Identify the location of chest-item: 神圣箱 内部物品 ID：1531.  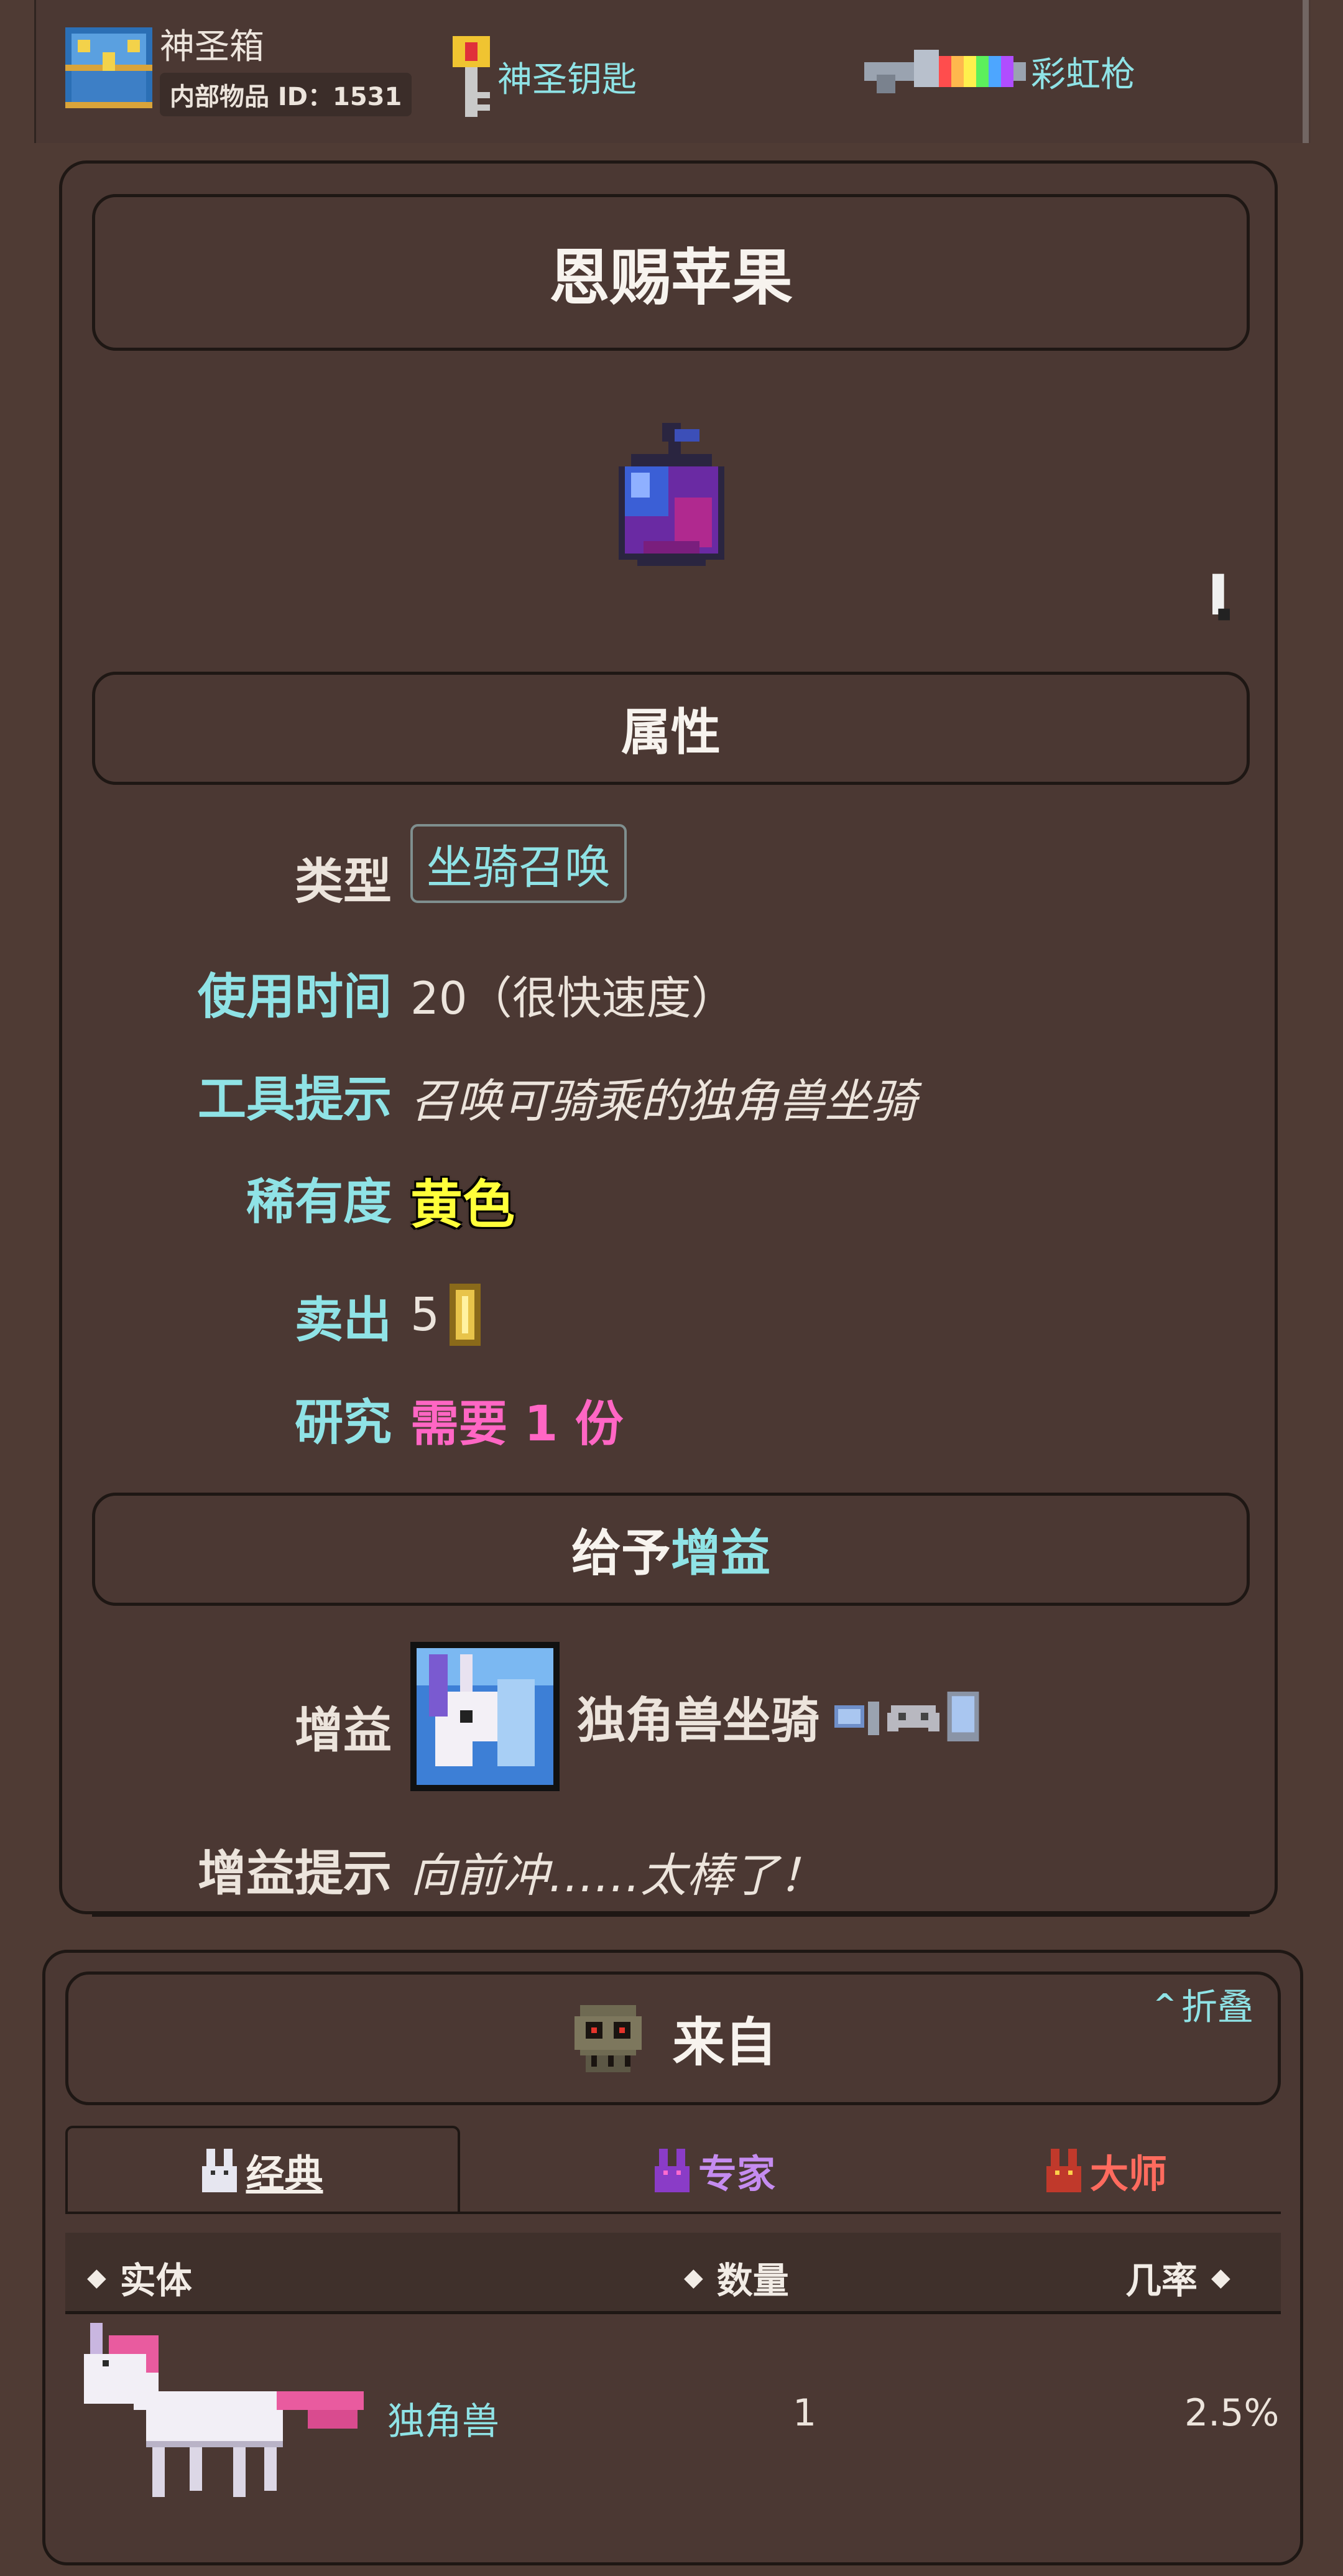
(238, 67).